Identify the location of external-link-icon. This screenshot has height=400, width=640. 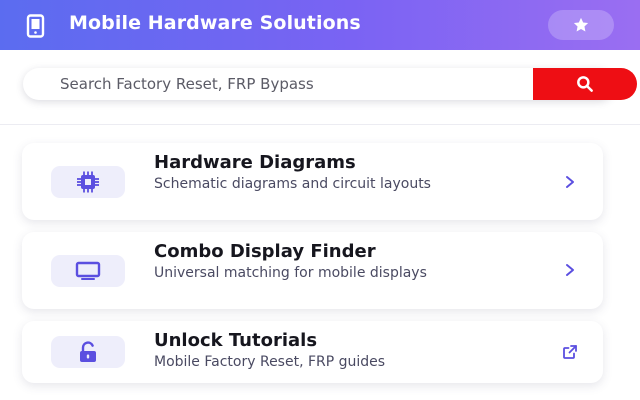
(570, 352).